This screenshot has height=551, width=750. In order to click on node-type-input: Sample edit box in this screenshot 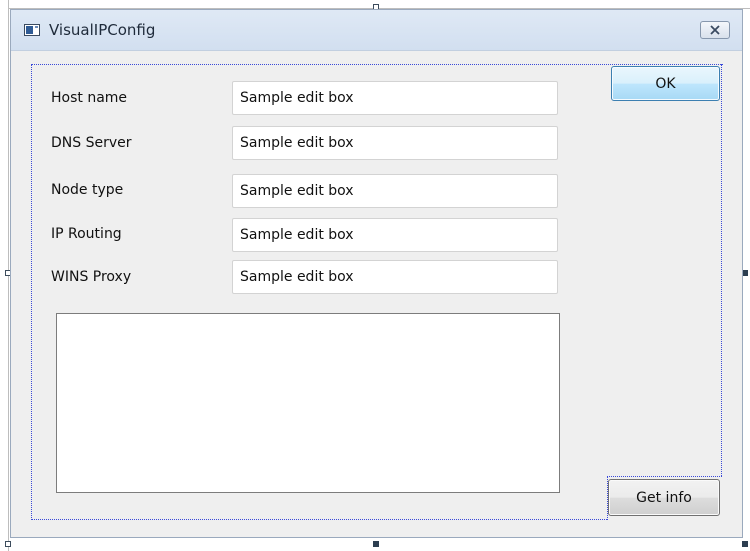, I will do `click(395, 191)`.